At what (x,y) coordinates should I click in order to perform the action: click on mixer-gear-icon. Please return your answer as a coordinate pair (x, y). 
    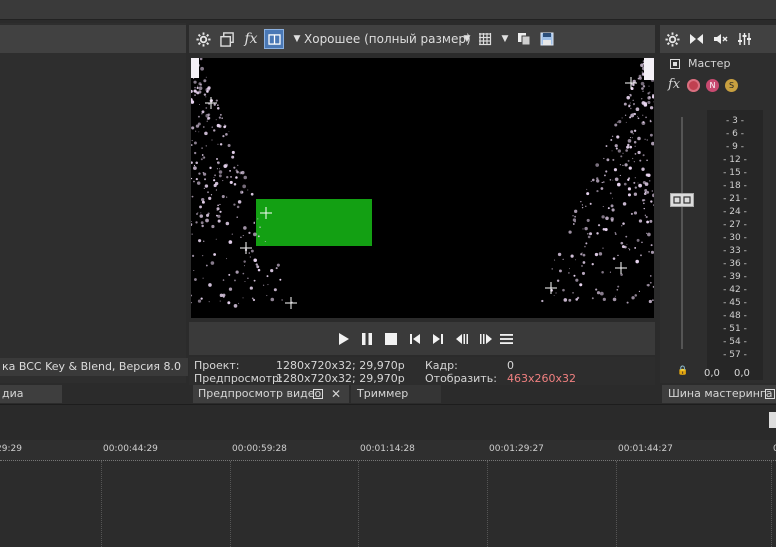
    Looking at the image, I should click on (672, 39).